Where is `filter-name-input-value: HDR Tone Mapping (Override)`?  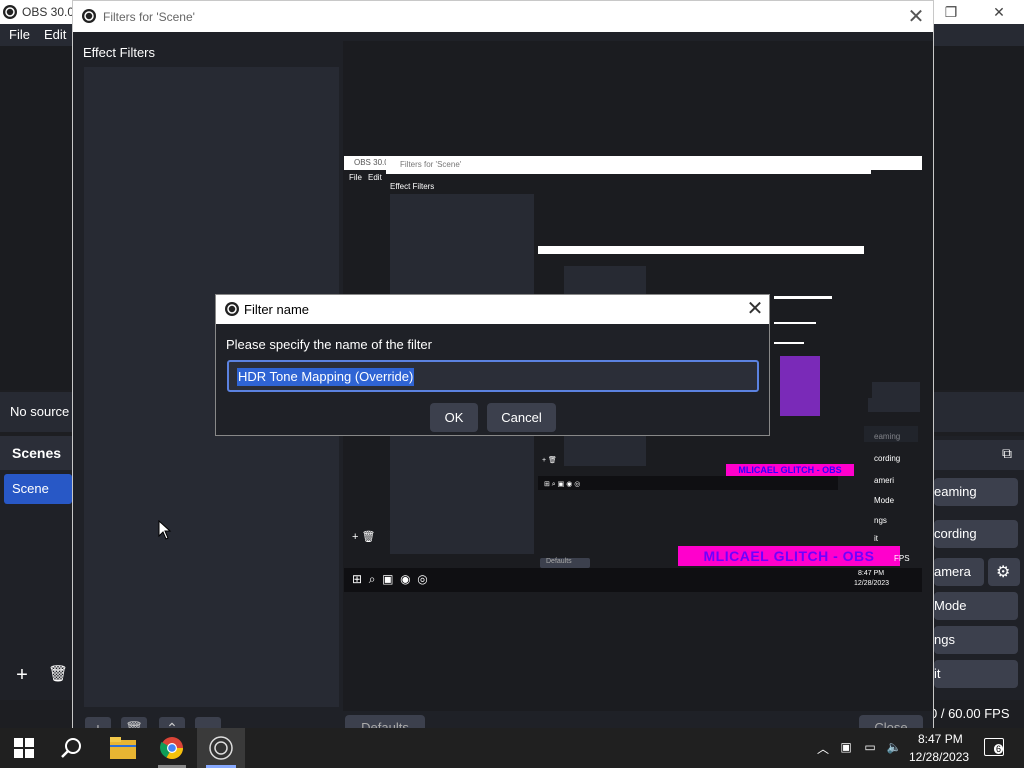 filter-name-input-value: HDR Tone Mapping (Override) is located at coordinates (326, 377).